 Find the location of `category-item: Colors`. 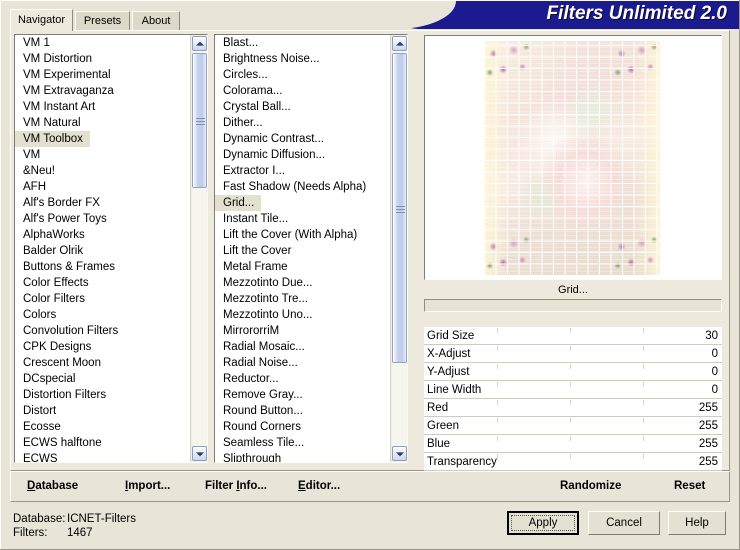

category-item: Colors is located at coordinates (102, 315).